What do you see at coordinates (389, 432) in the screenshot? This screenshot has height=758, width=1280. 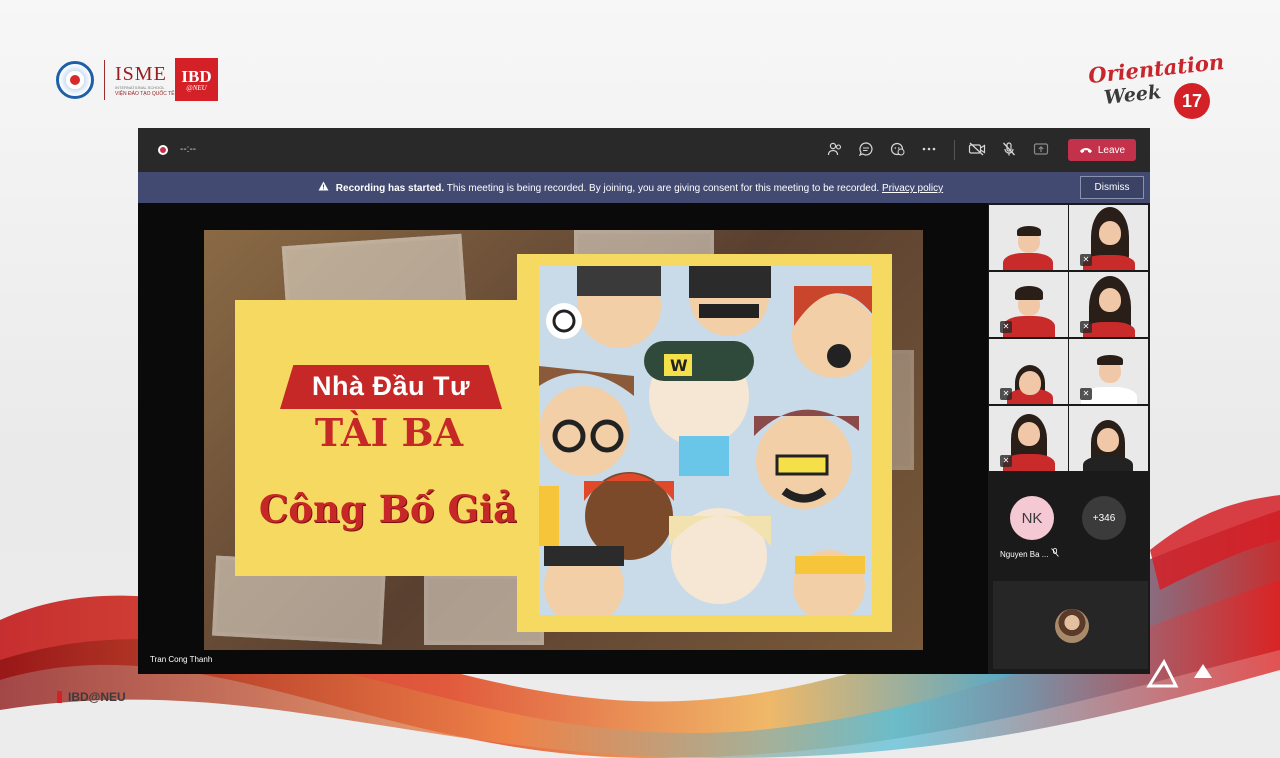 I see `slide-title-line2: TÀI BA` at bounding box center [389, 432].